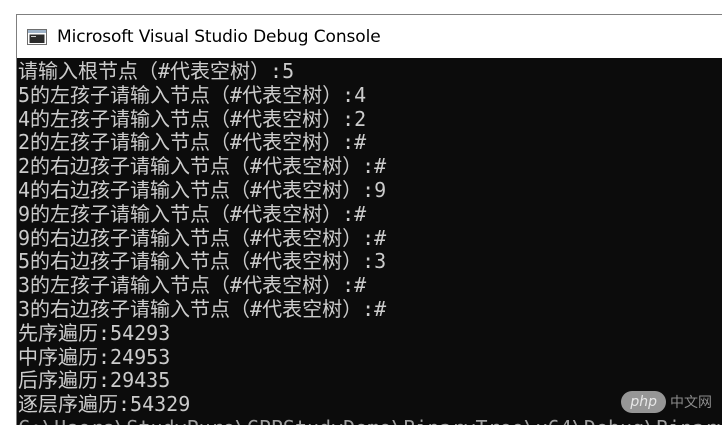  I want to click on console-line: 请输入根节点（#代表空树）:5, so click(156, 71).